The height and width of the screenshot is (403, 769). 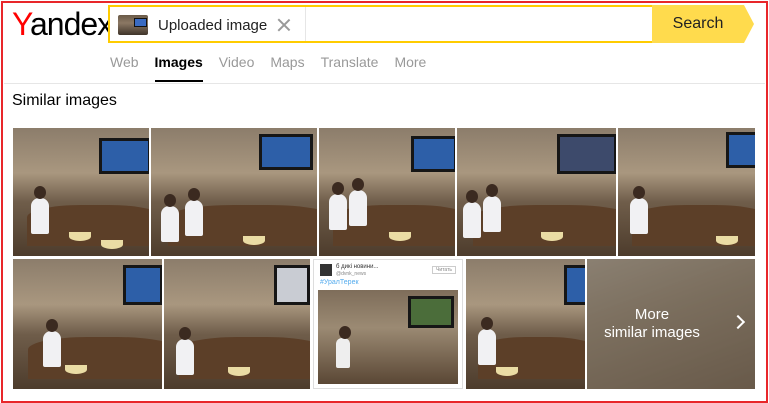 I want to click on tweet-photo, so click(x=388, y=337).